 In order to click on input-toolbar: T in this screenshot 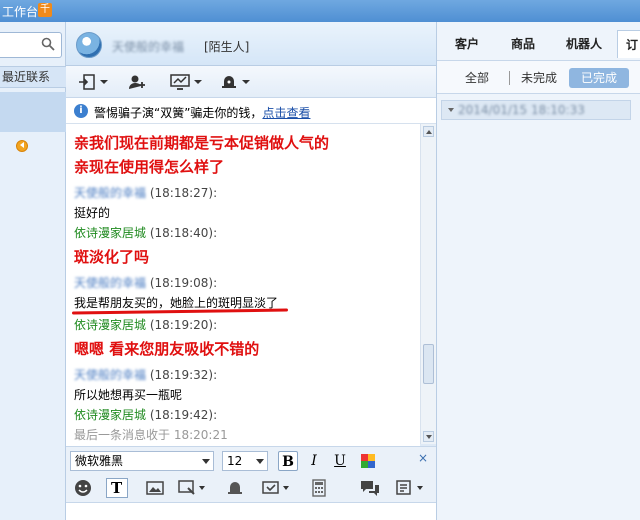, I will do `click(251, 488)`.